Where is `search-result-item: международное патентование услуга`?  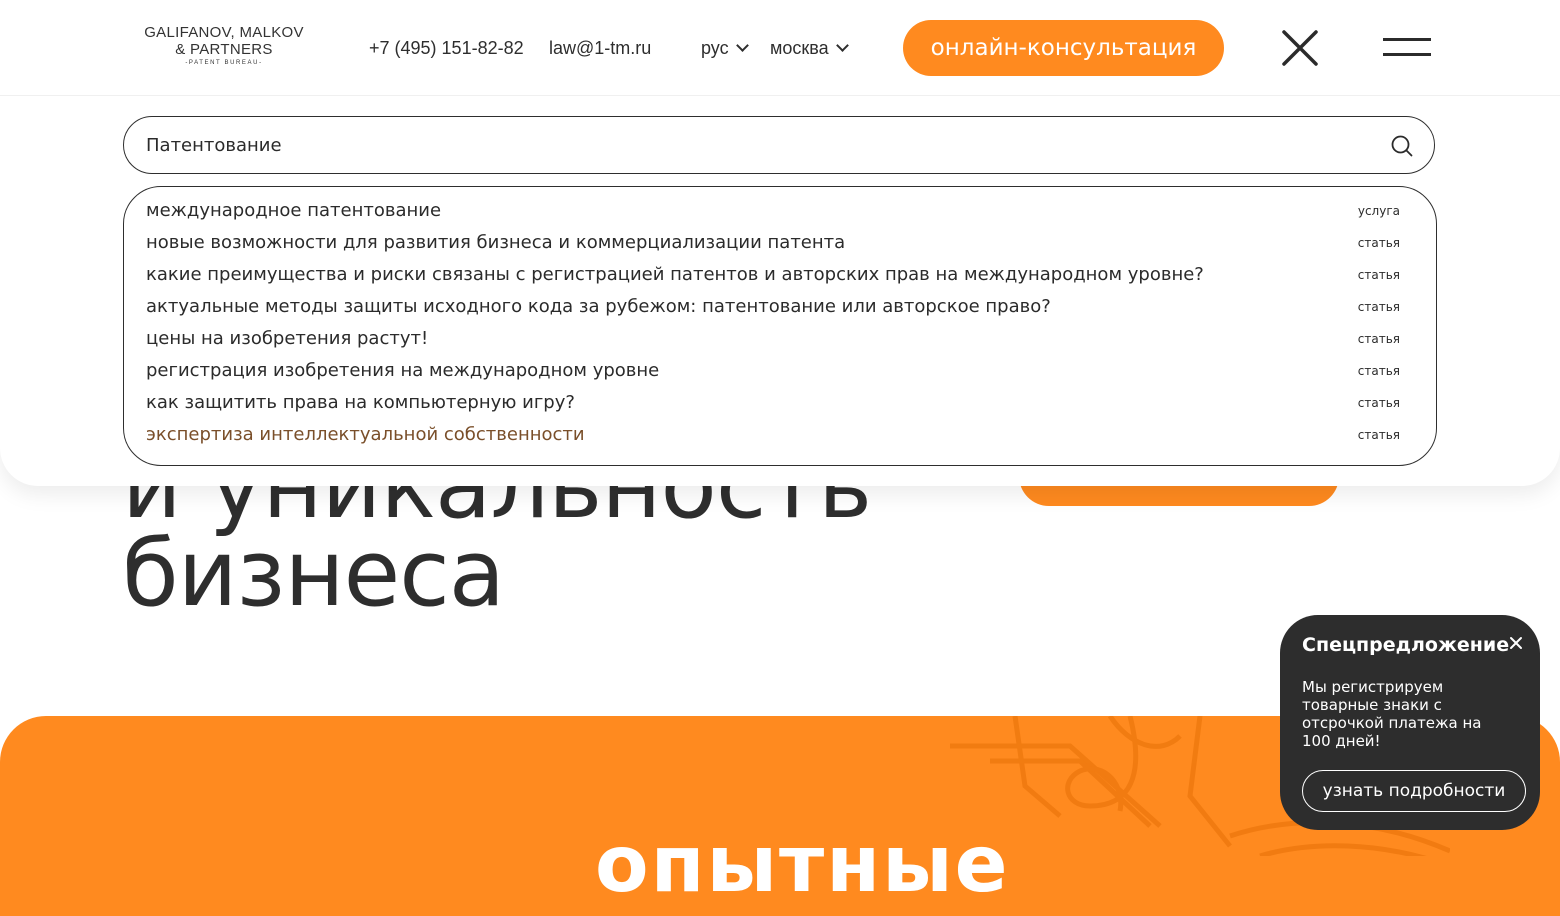
search-result-item: международное патентование услуга is located at coordinates (780, 212).